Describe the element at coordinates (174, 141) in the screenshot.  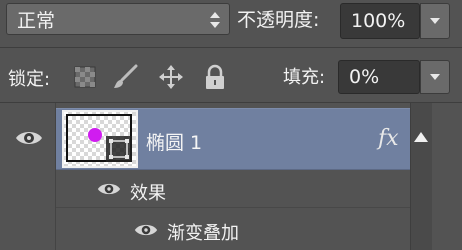
I see `layer-name: 椭圆 1` at that location.